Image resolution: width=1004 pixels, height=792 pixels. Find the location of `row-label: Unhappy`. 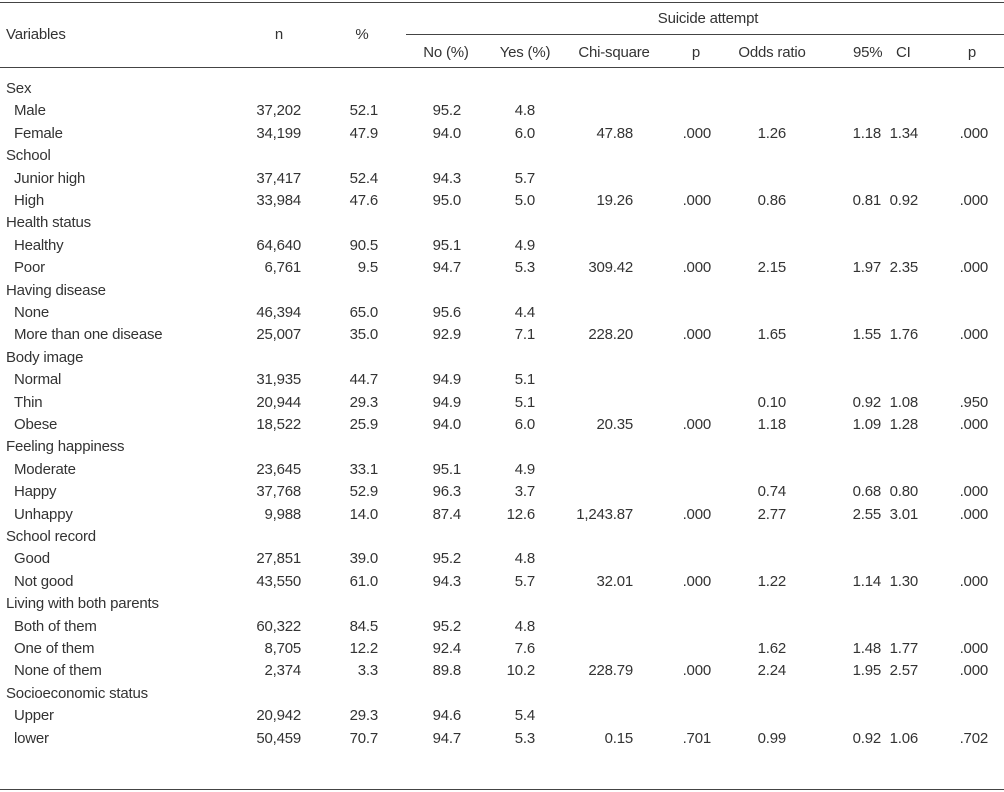

row-label: Unhappy is located at coordinates (43, 514).